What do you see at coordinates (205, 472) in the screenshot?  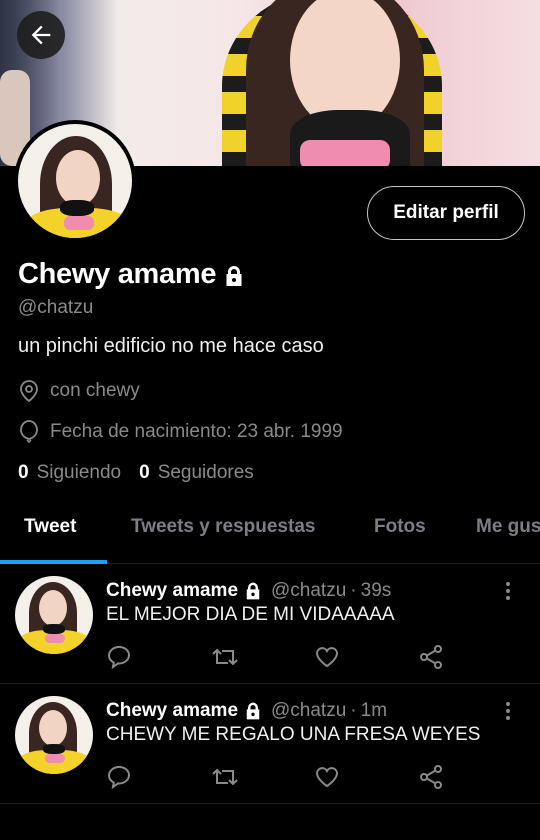 I see `followers-label: Seguidores` at bounding box center [205, 472].